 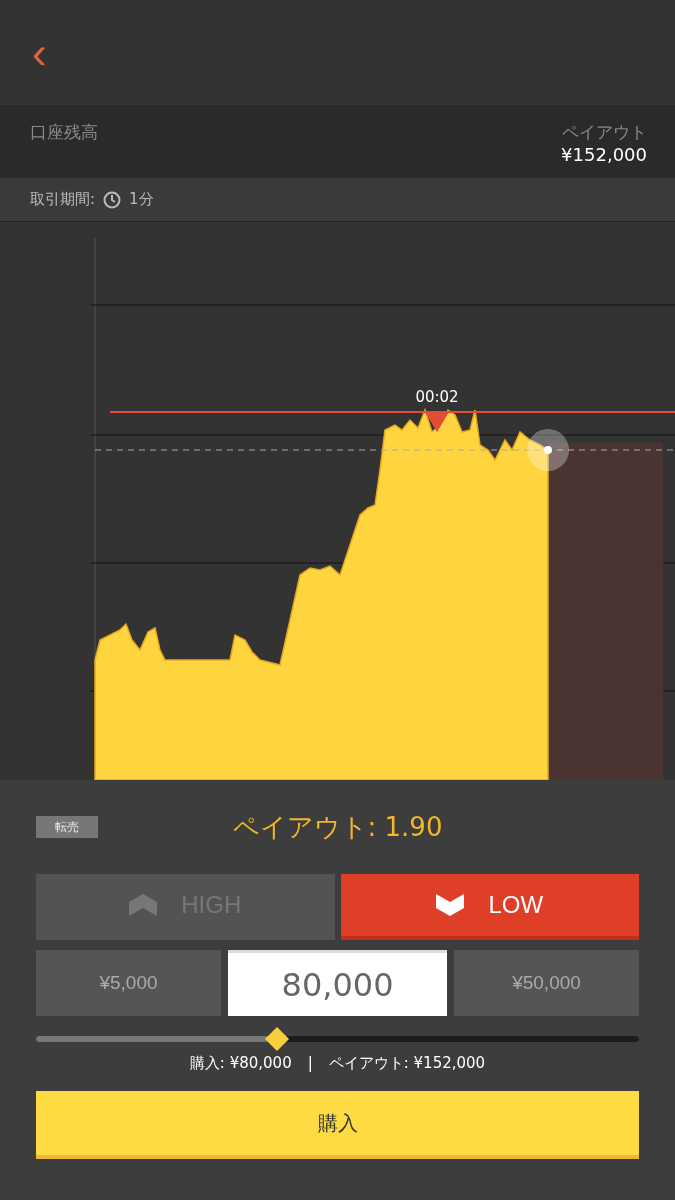 What do you see at coordinates (337, 983) in the screenshot?
I see `amount-input: 80,000` at bounding box center [337, 983].